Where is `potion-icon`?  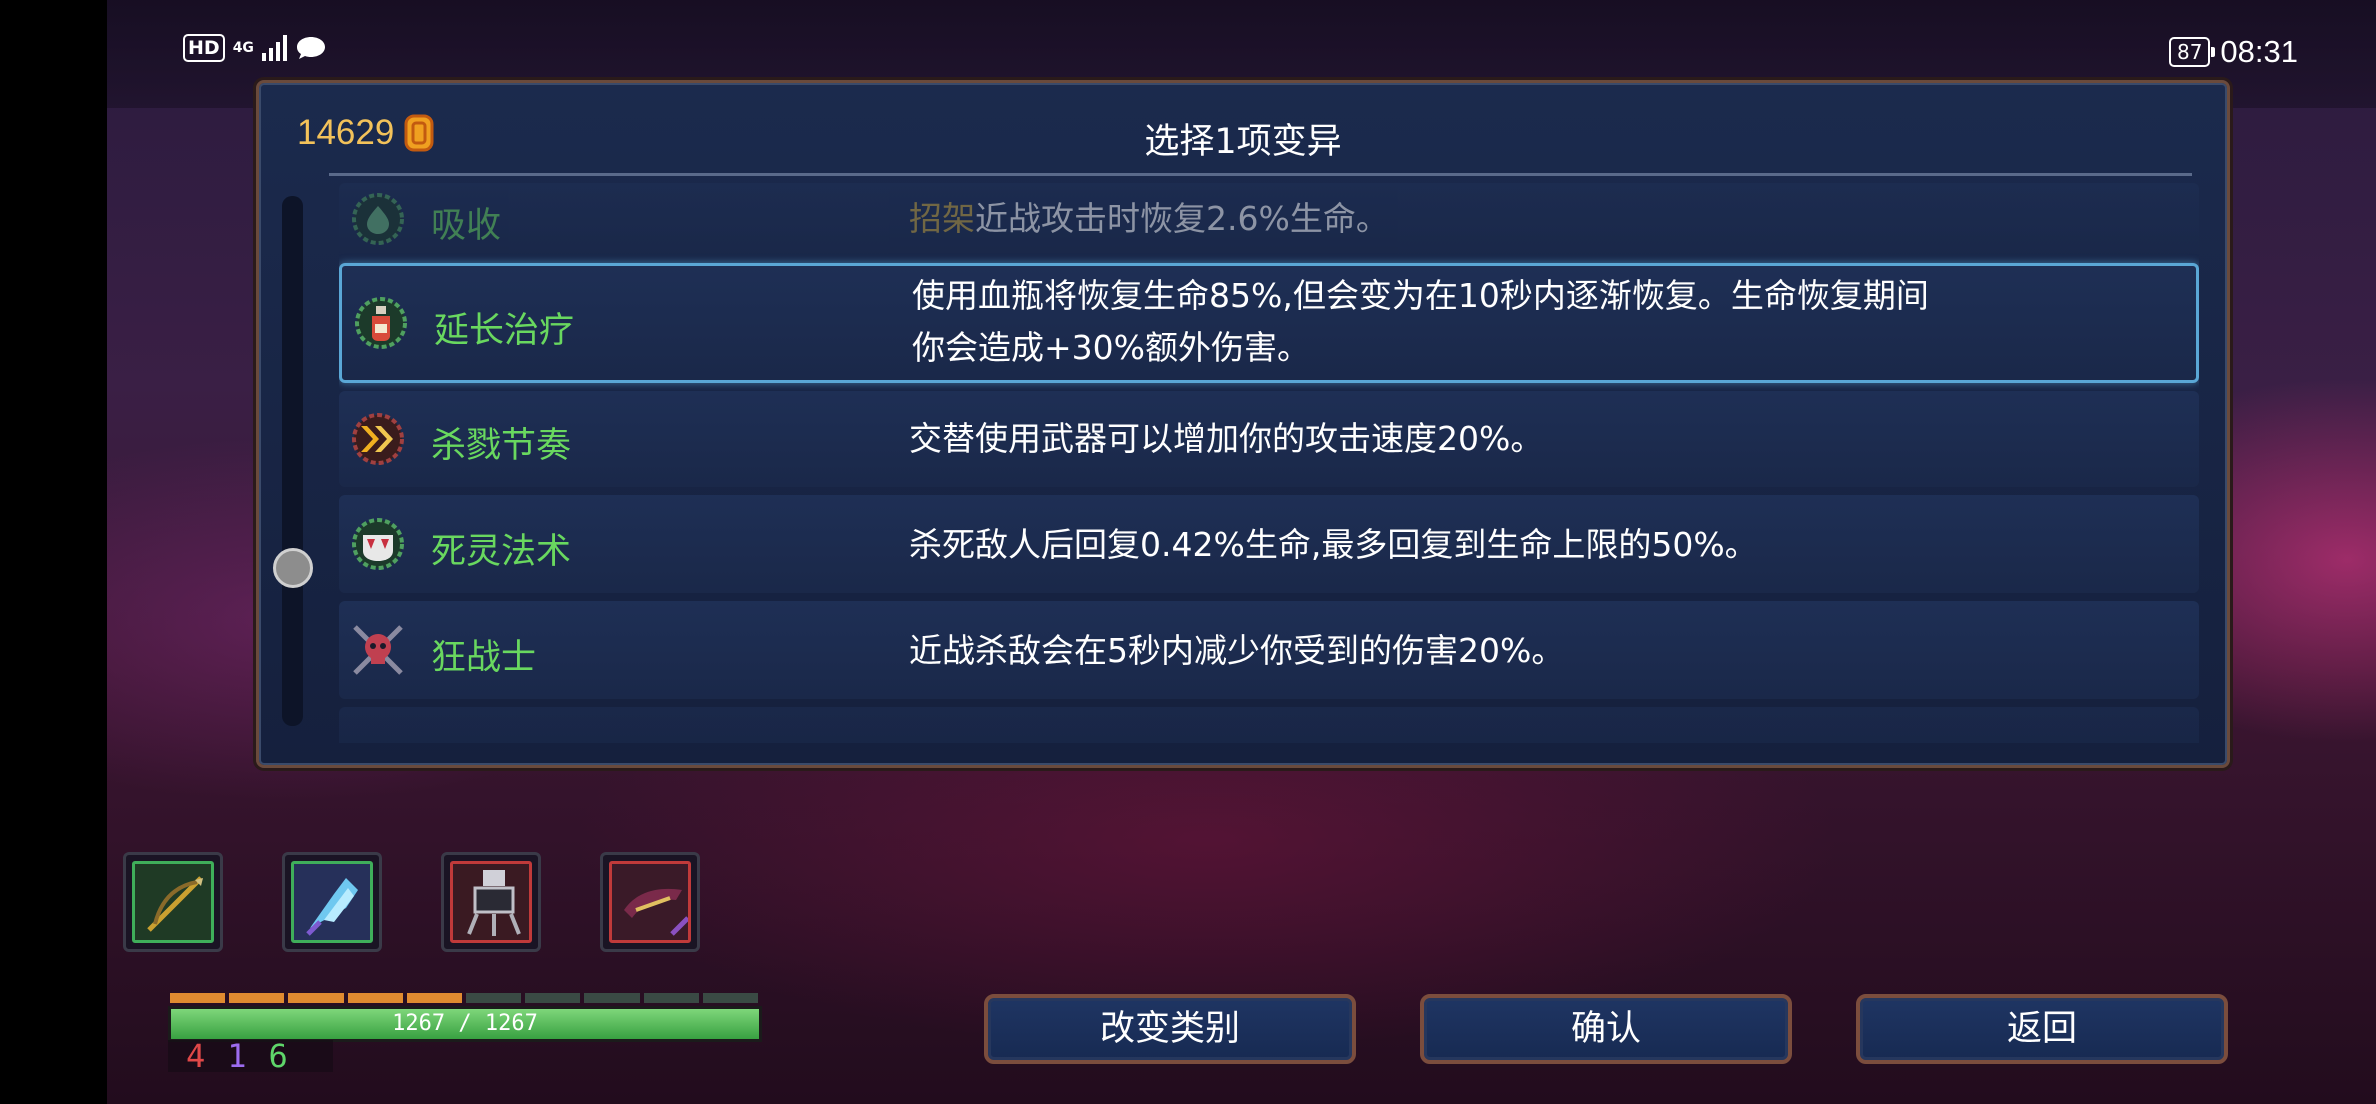
potion-icon is located at coordinates (381, 323).